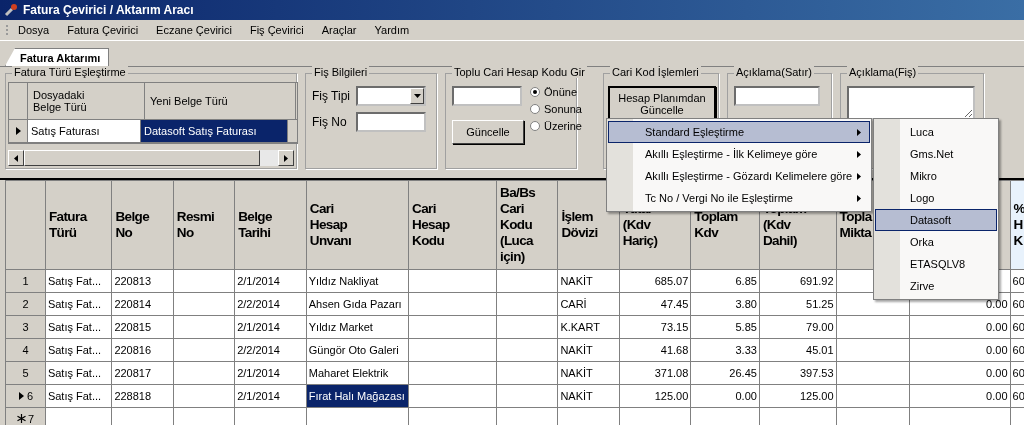 This screenshot has height=425, width=1024. Describe the element at coordinates (78, 225) in the screenshot. I see `column-header: Fatura Türü` at that location.